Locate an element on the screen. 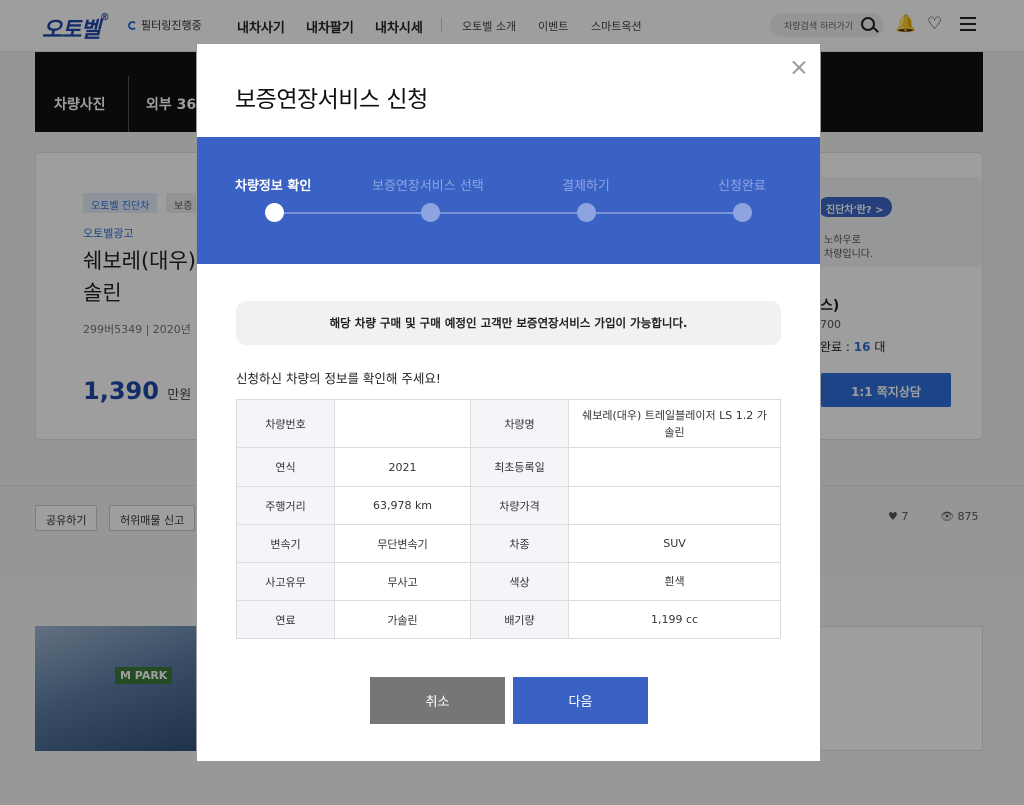 The height and width of the screenshot is (805, 1024). label-car-price: 차량가격 is located at coordinates (519, 505).